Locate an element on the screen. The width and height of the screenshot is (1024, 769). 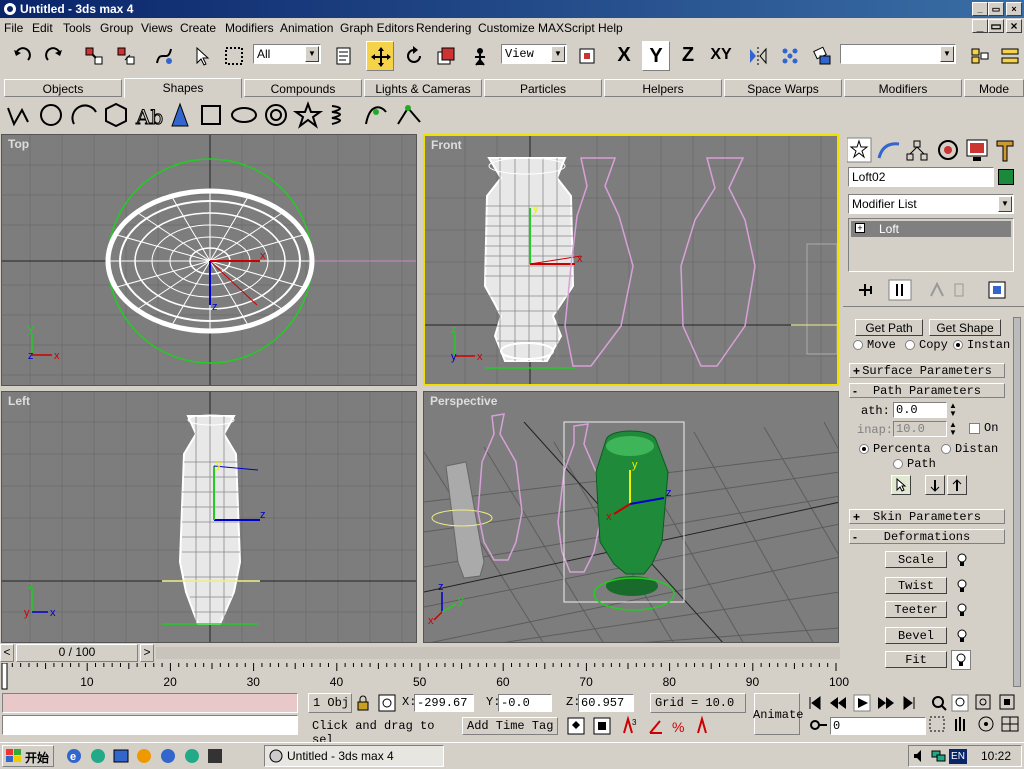
menu-group: Group is located at coordinates (116, 28).